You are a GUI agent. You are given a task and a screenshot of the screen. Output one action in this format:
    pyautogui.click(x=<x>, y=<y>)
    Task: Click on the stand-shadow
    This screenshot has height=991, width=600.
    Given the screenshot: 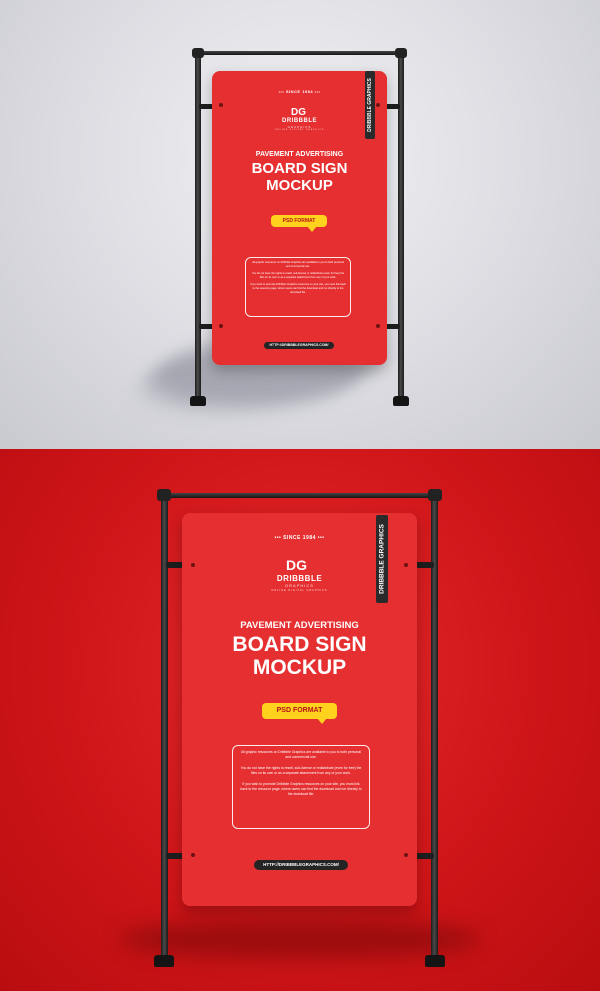 What is the action you would take?
    pyautogui.click(x=300, y=939)
    